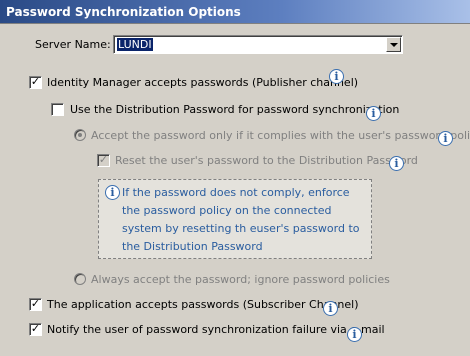 This screenshot has height=356, width=470. I want to click on chevron-down-icon, so click(393, 44).